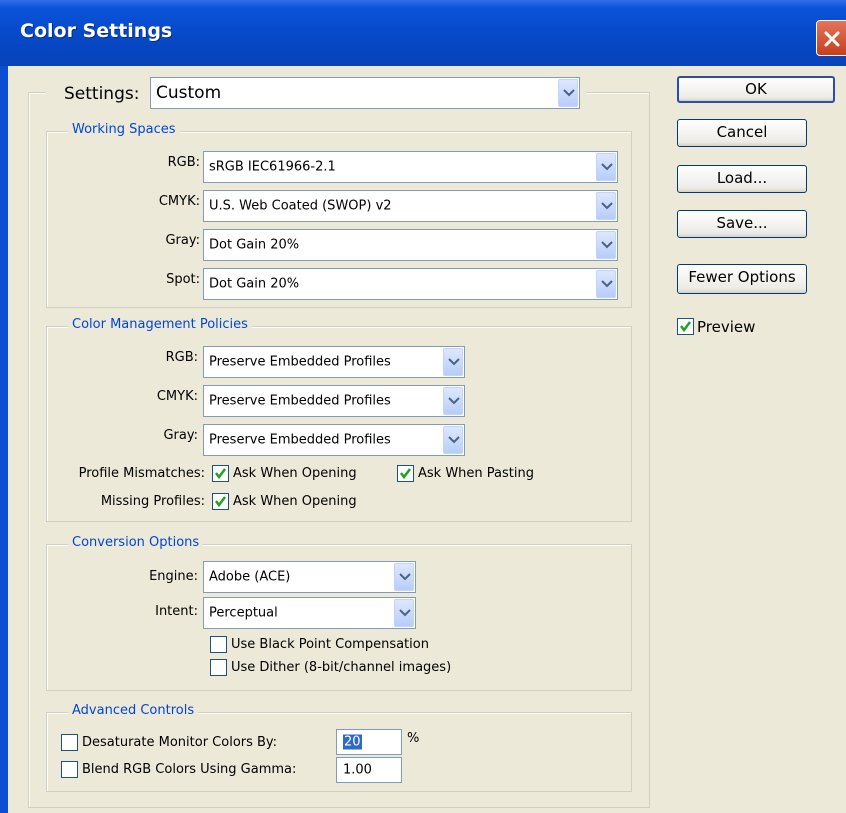 The height and width of the screenshot is (813, 846). I want to click on working-spaces-legend: Working Spaces, so click(124, 129).